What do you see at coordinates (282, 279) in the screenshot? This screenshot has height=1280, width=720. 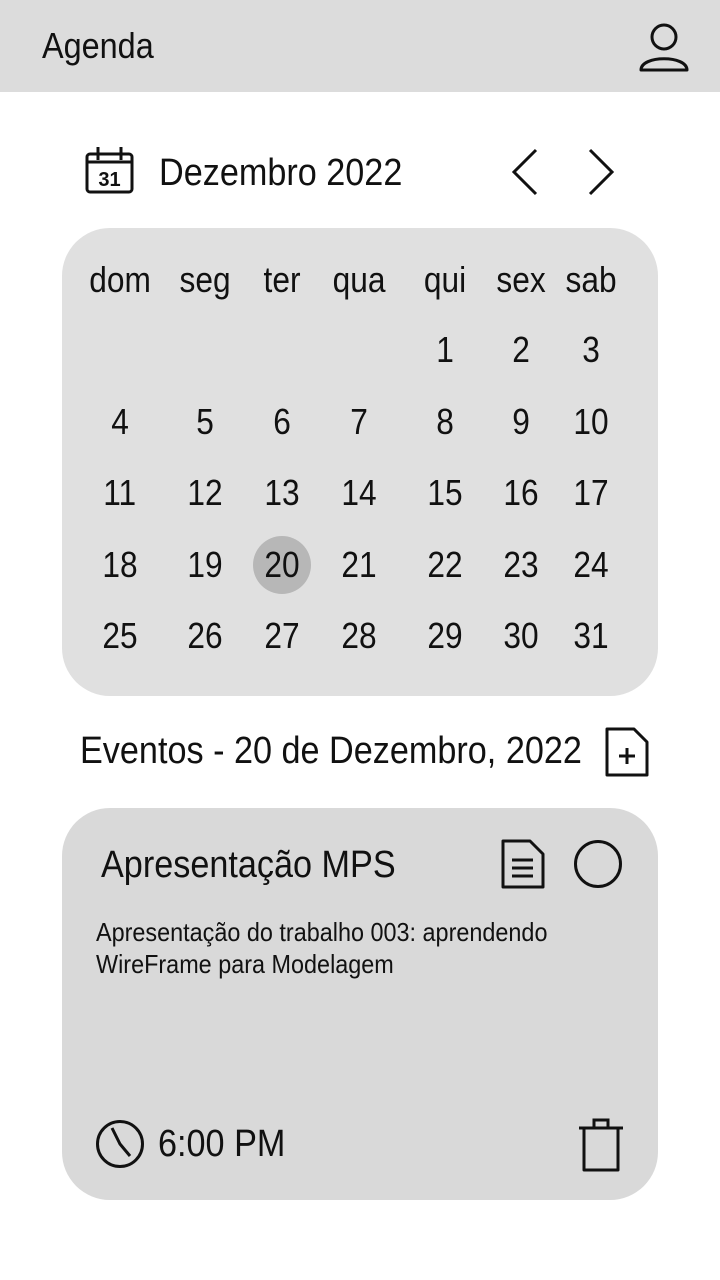 I see `weekday-ter: ter` at bounding box center [282, 279].